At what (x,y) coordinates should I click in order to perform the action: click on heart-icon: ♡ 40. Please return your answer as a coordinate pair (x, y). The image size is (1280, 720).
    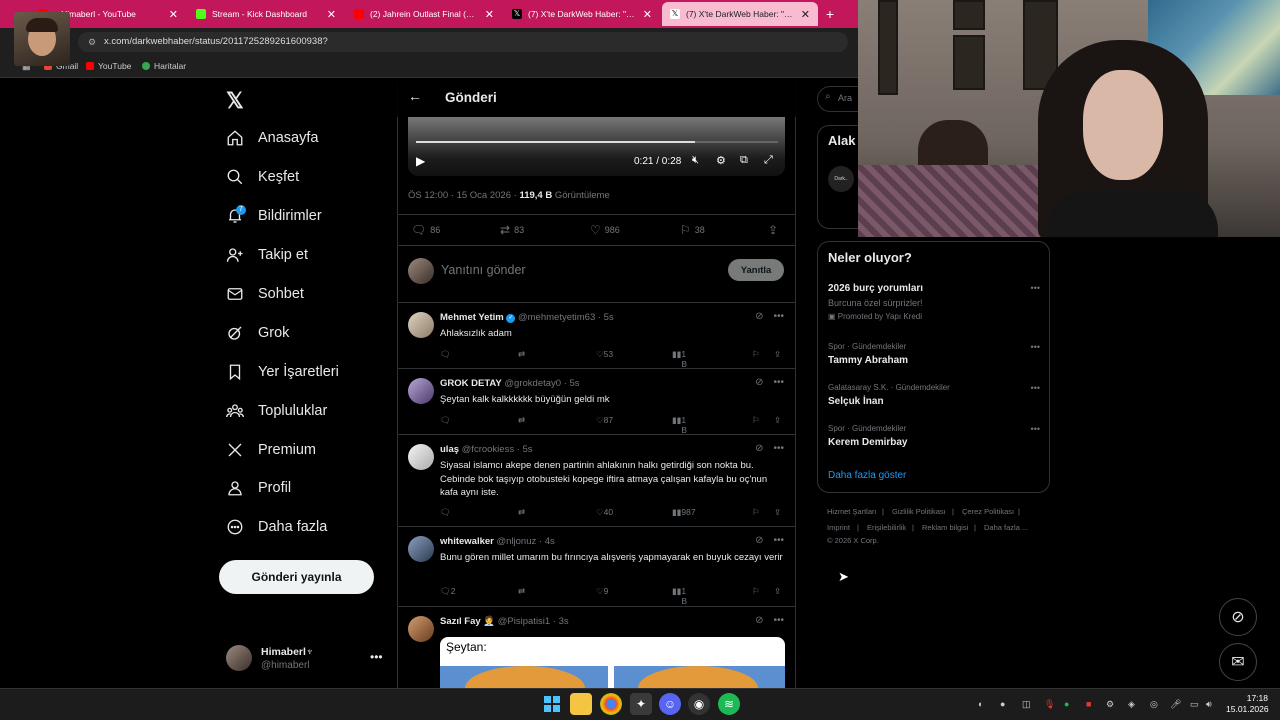
    Looking at the image, I should click on (604, 512).